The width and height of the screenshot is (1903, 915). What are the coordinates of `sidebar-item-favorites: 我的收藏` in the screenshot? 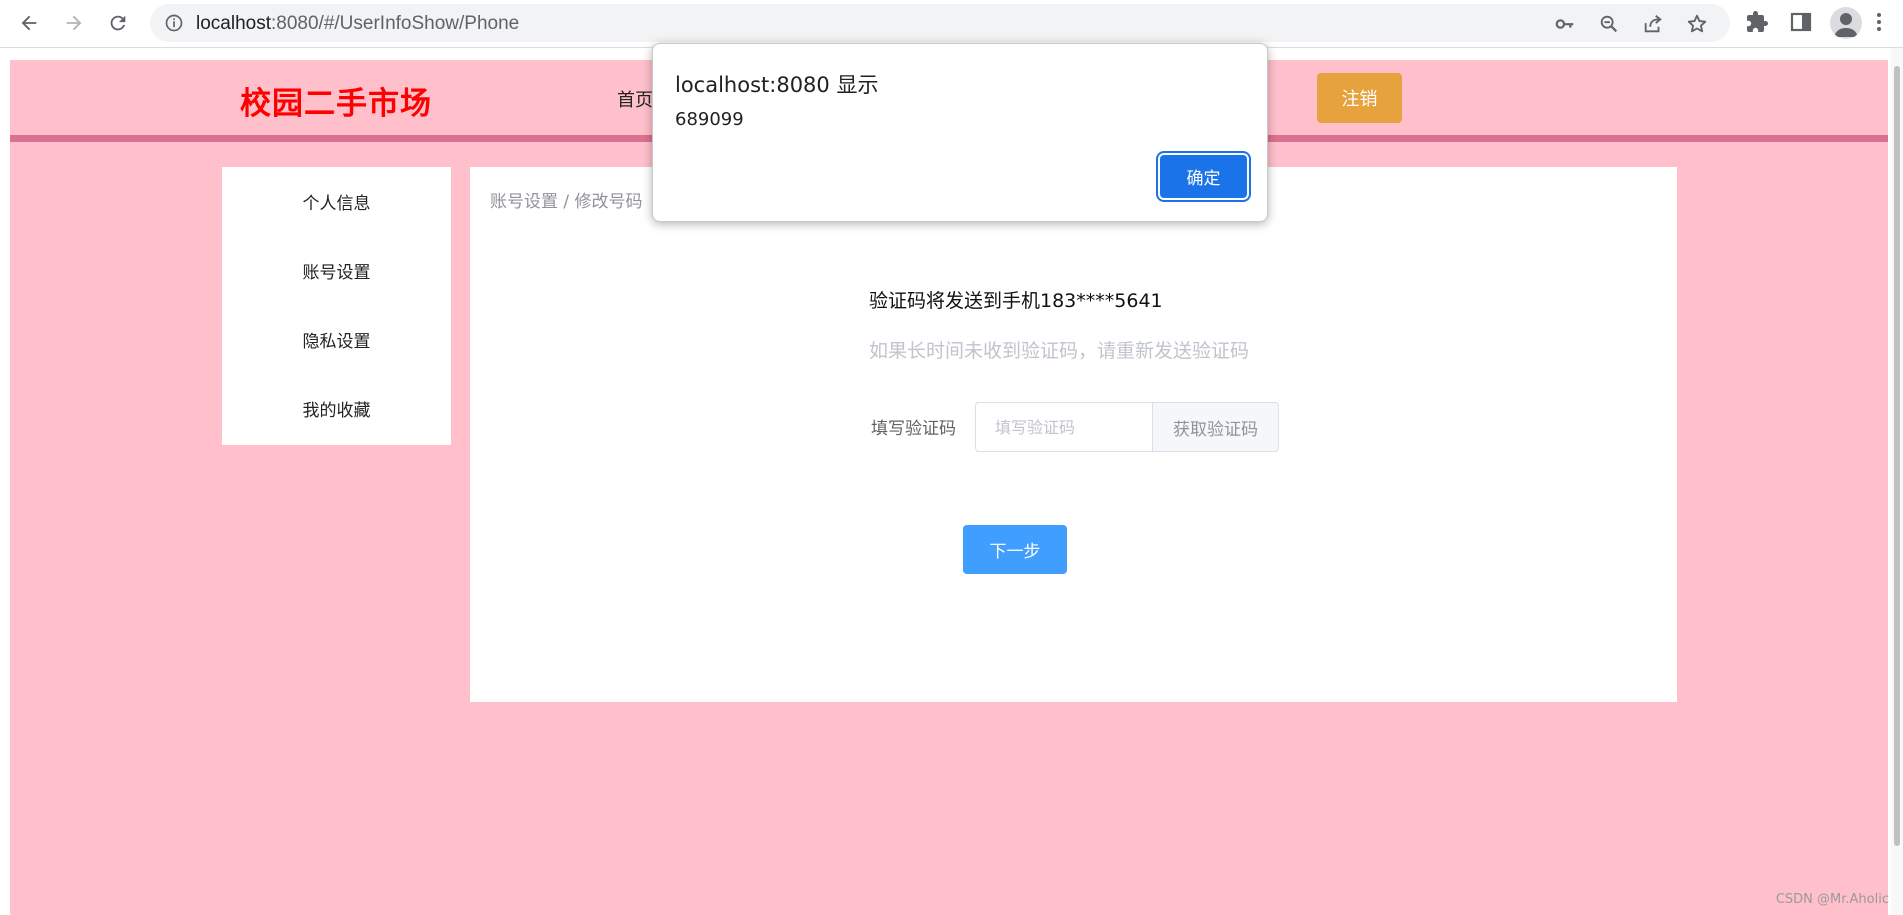 It's located at (336, 408).